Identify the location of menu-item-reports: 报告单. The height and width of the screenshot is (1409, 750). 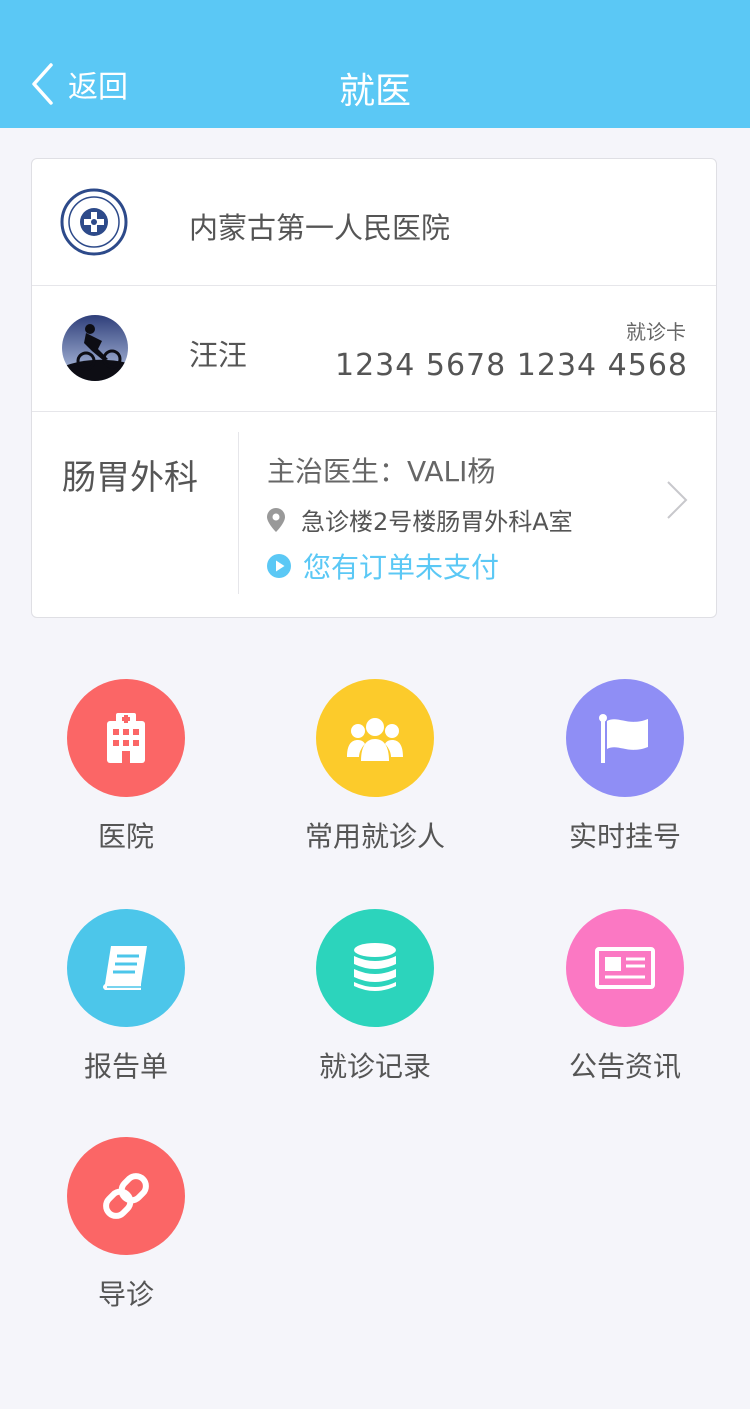
(126, 997).